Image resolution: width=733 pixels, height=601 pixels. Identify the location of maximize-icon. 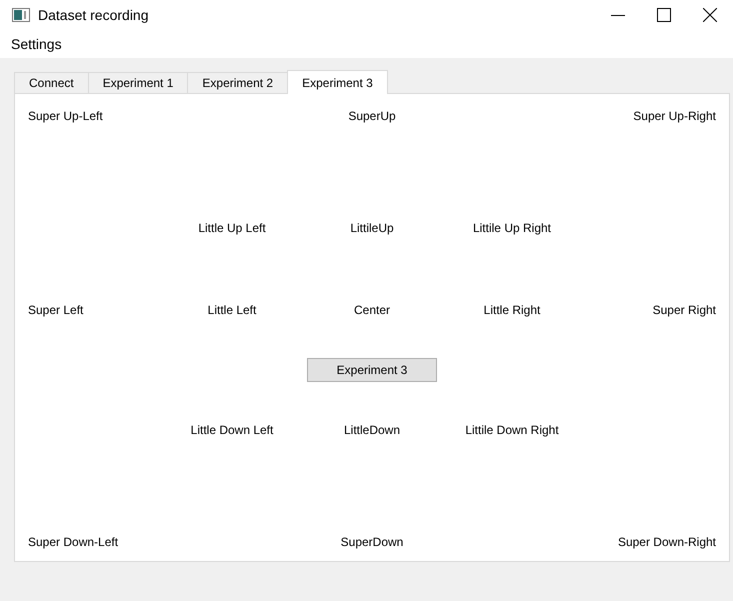
(664, 15).